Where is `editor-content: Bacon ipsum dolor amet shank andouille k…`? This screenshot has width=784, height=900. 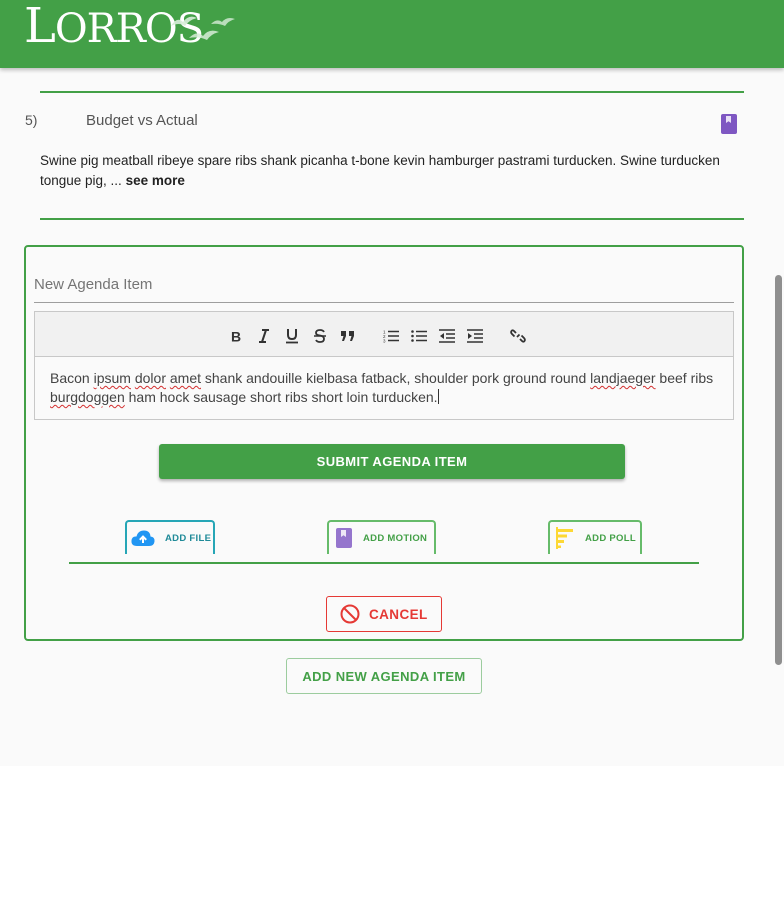
editor-content: Bacon ipsum dolor amet shank andouille k… is located at coordinates (385, 388).